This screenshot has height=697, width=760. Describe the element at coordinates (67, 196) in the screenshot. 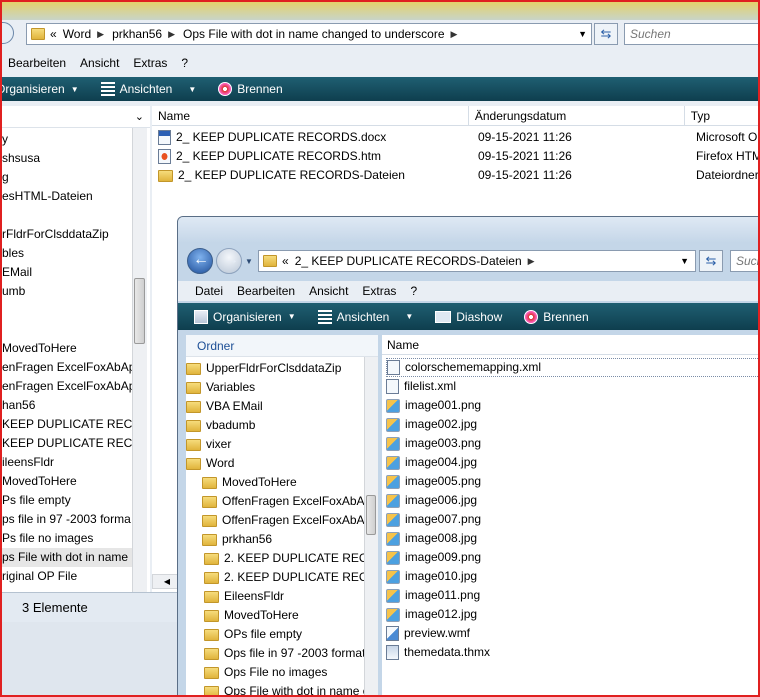

I see `sidebar-item: esHTML-Dateien` at that location.